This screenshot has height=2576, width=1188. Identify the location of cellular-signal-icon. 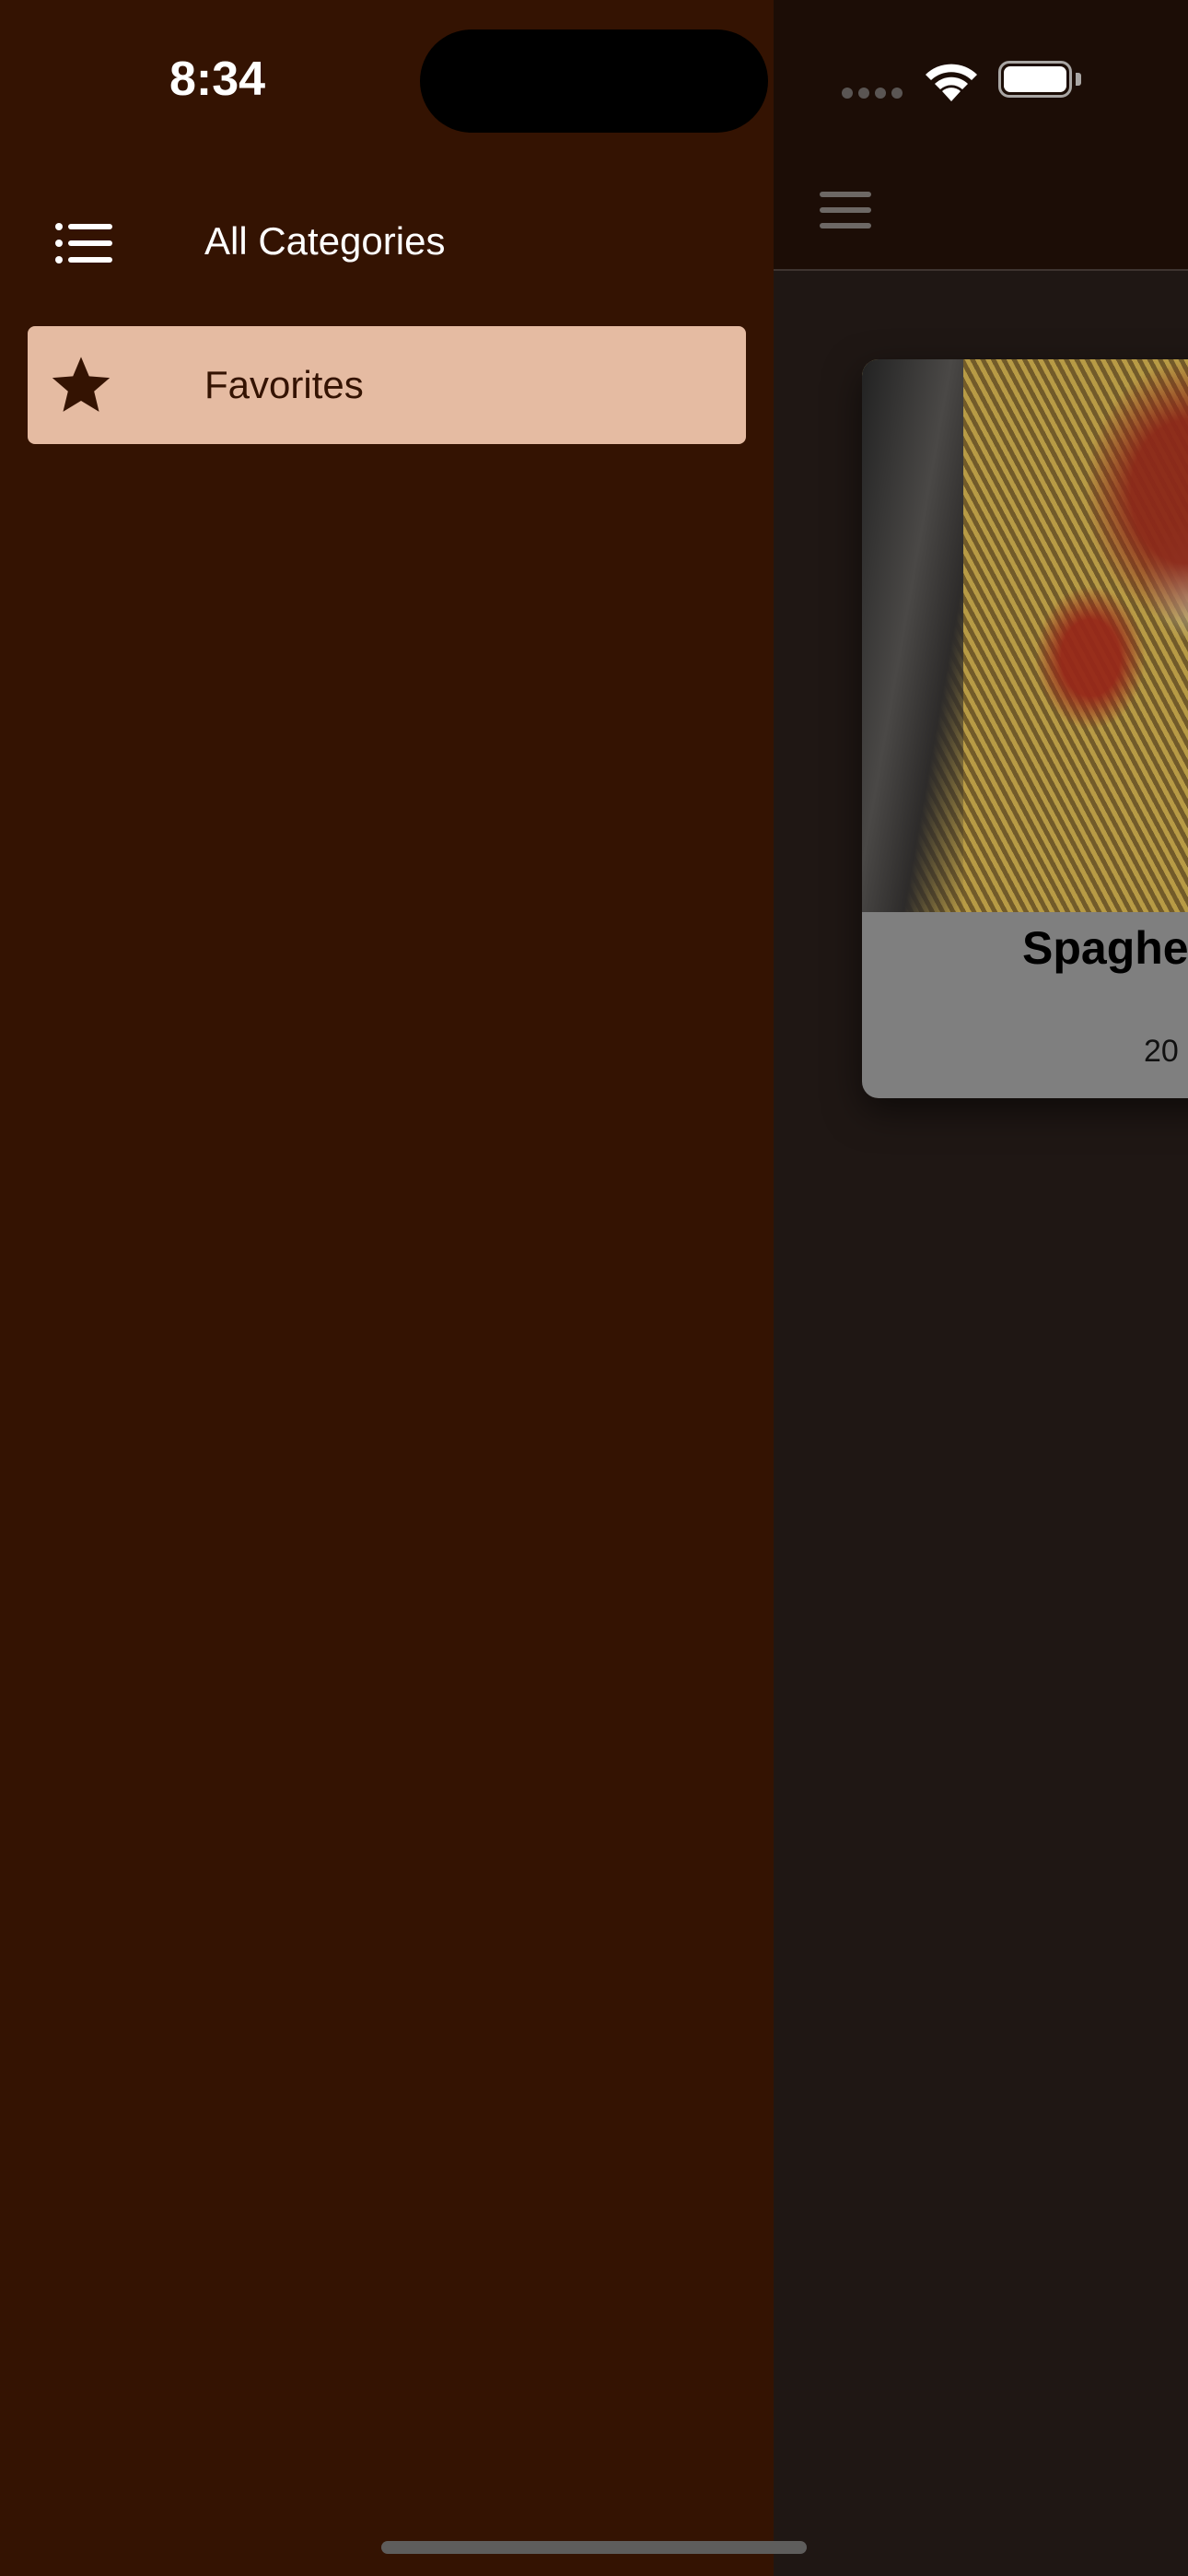
(875, 93).